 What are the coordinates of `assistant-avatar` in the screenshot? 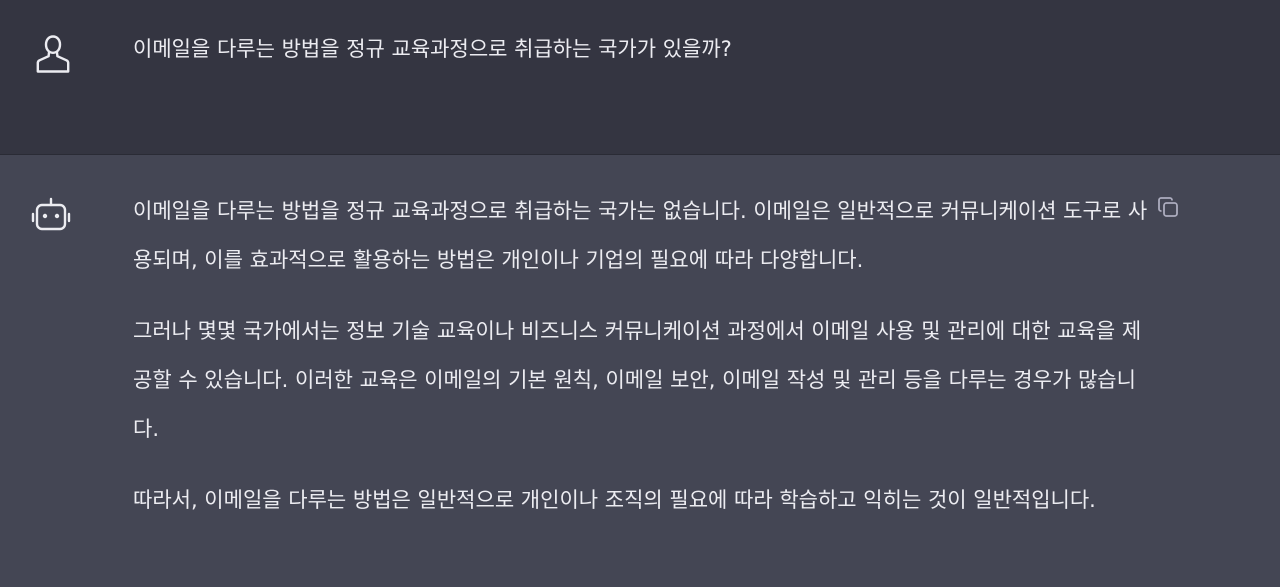 It's located at (51, 215).